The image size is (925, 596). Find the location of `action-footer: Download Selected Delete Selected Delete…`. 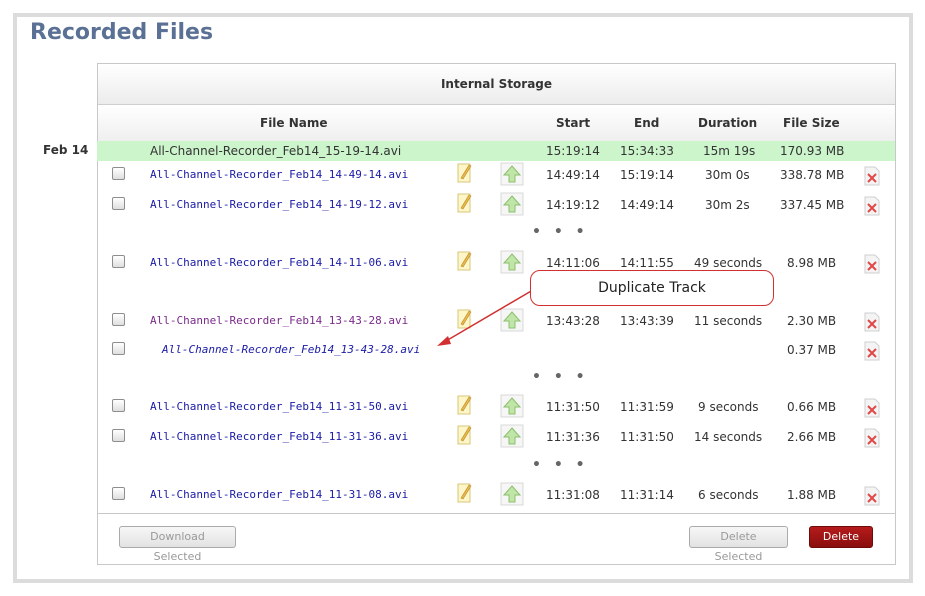

action-footer: Download Selected Delete Selected Delete… is located at coordinates (496, 539).